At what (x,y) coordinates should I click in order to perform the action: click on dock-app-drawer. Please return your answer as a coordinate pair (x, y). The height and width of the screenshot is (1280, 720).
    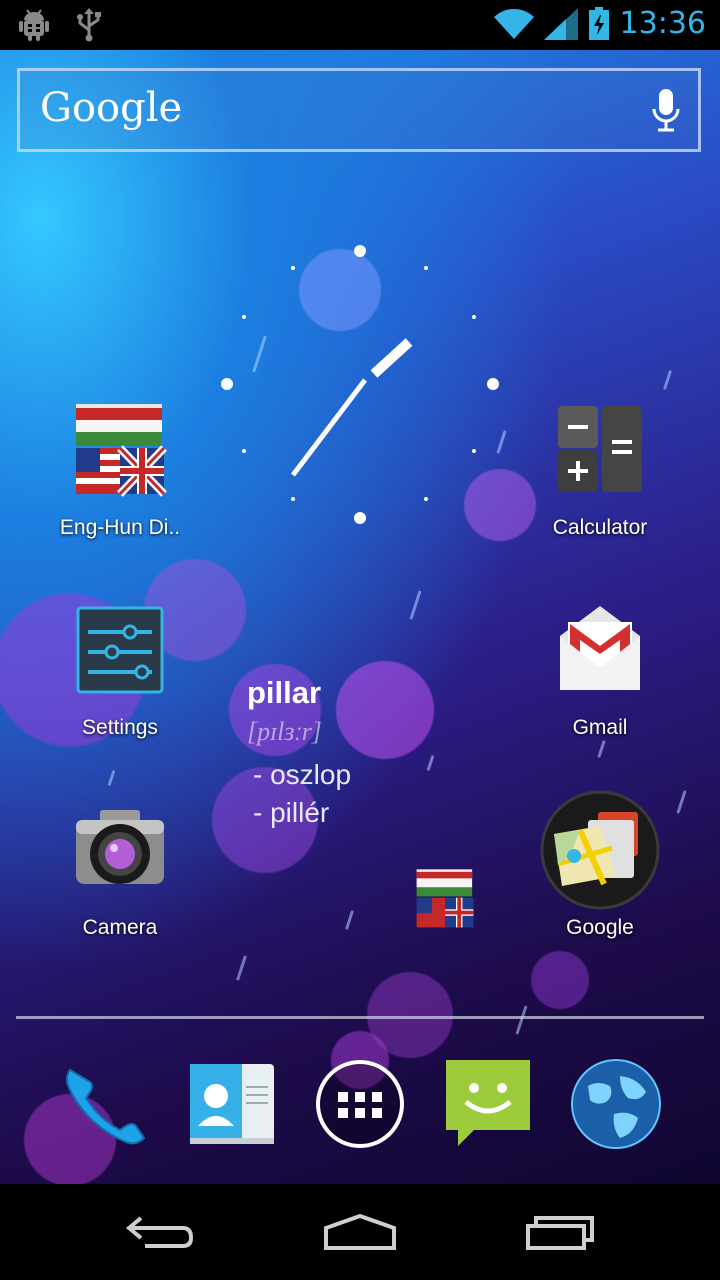
    Looking at the image, I should click on (360, 1104).